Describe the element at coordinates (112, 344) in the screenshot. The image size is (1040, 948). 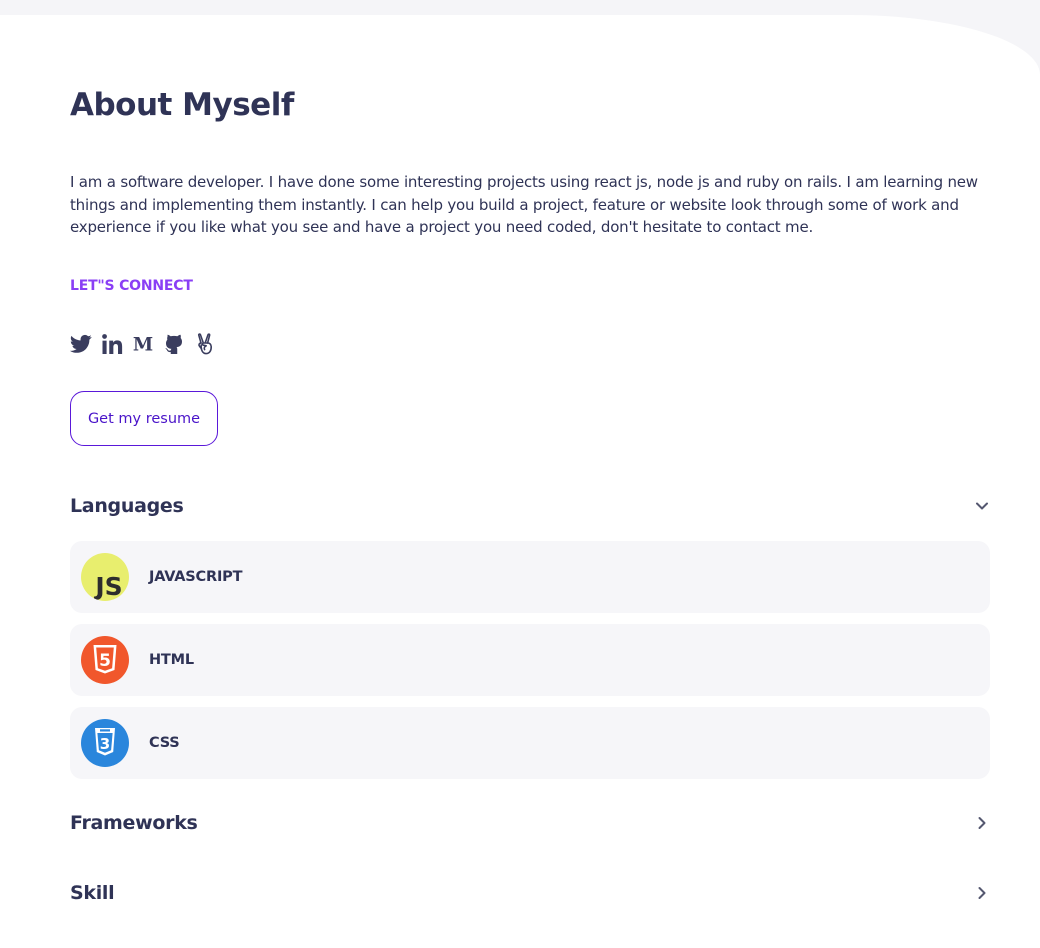
I see `linkedin-icon` at that location.